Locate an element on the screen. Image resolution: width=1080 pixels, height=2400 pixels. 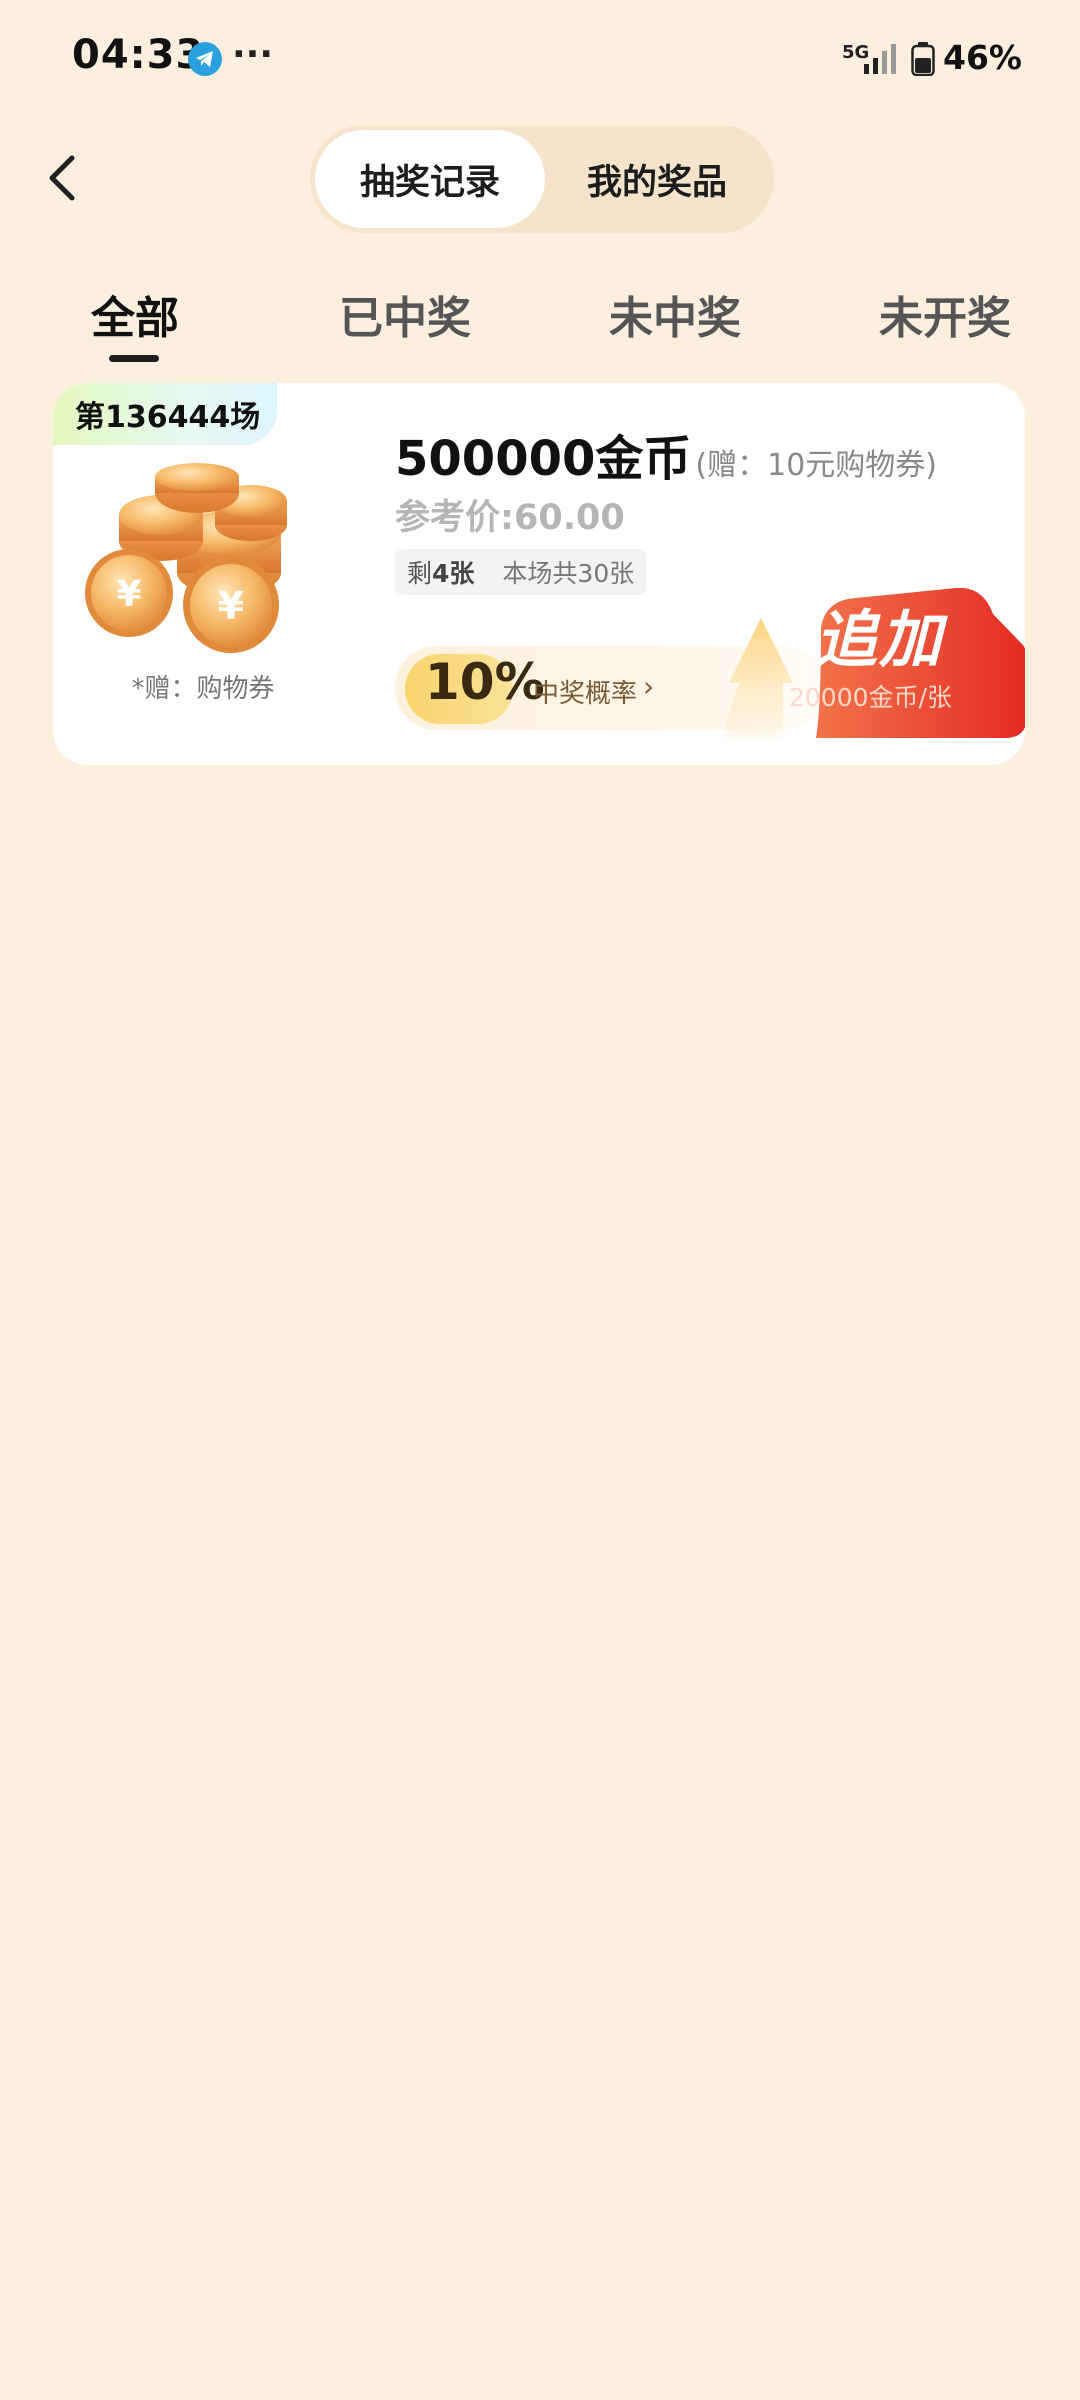
back-button is located at coordinates (62, 178).